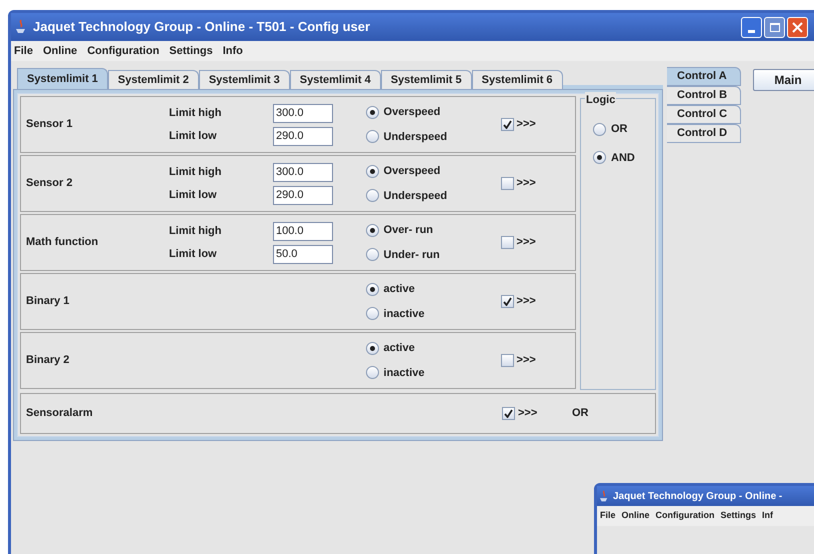 The height and width of the screenshot is (554, 814). Describe the element at coordinates (409, 230) in the screenshot. I see `option-label: Over- run` at that location.